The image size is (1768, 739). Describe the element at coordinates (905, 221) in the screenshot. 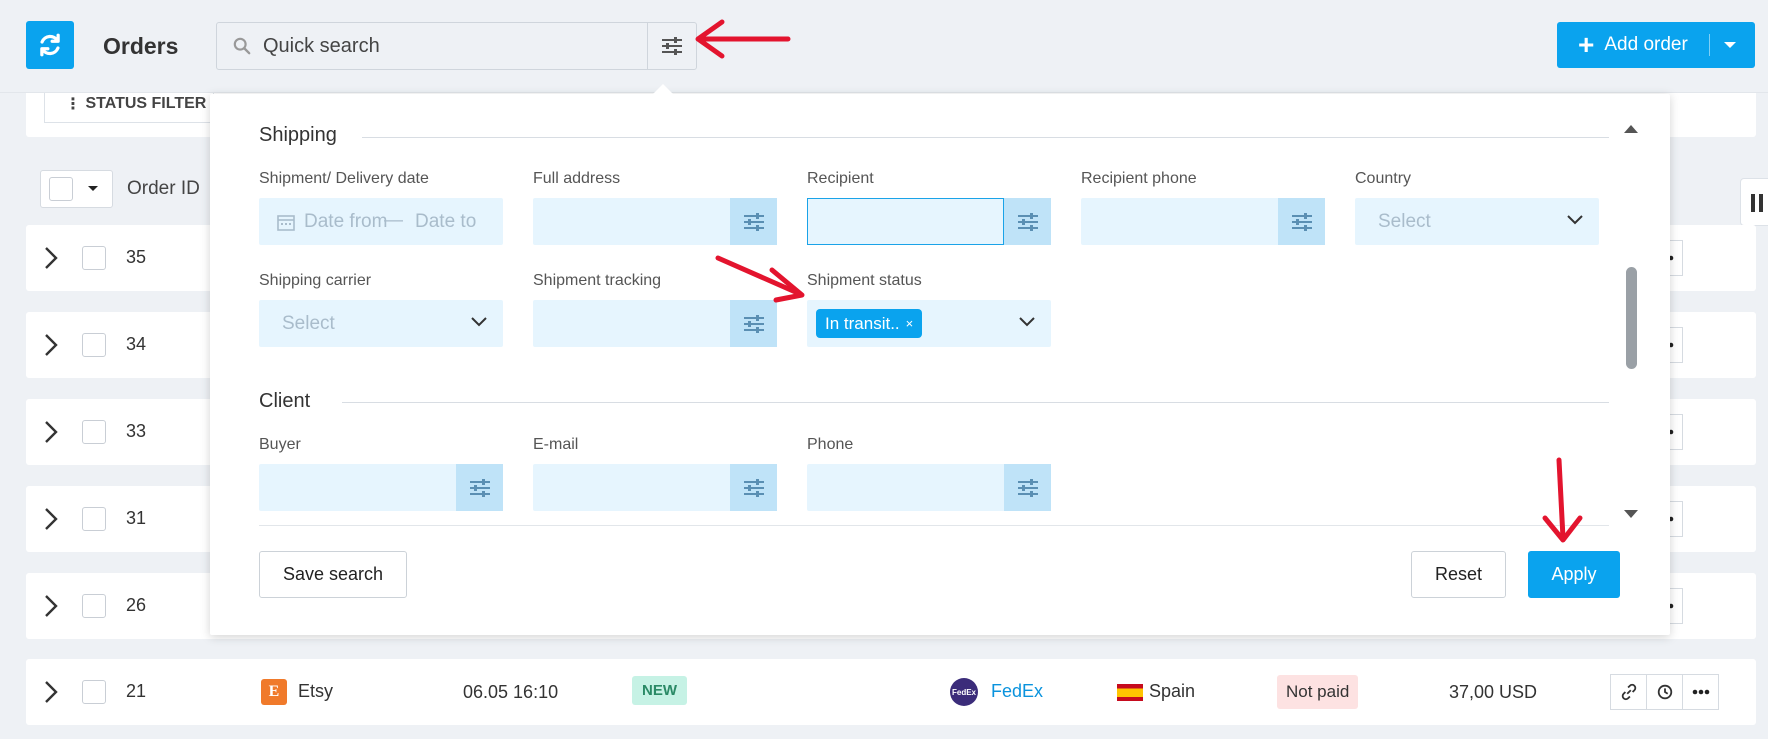

I see `recipient-input-focus` at that location.